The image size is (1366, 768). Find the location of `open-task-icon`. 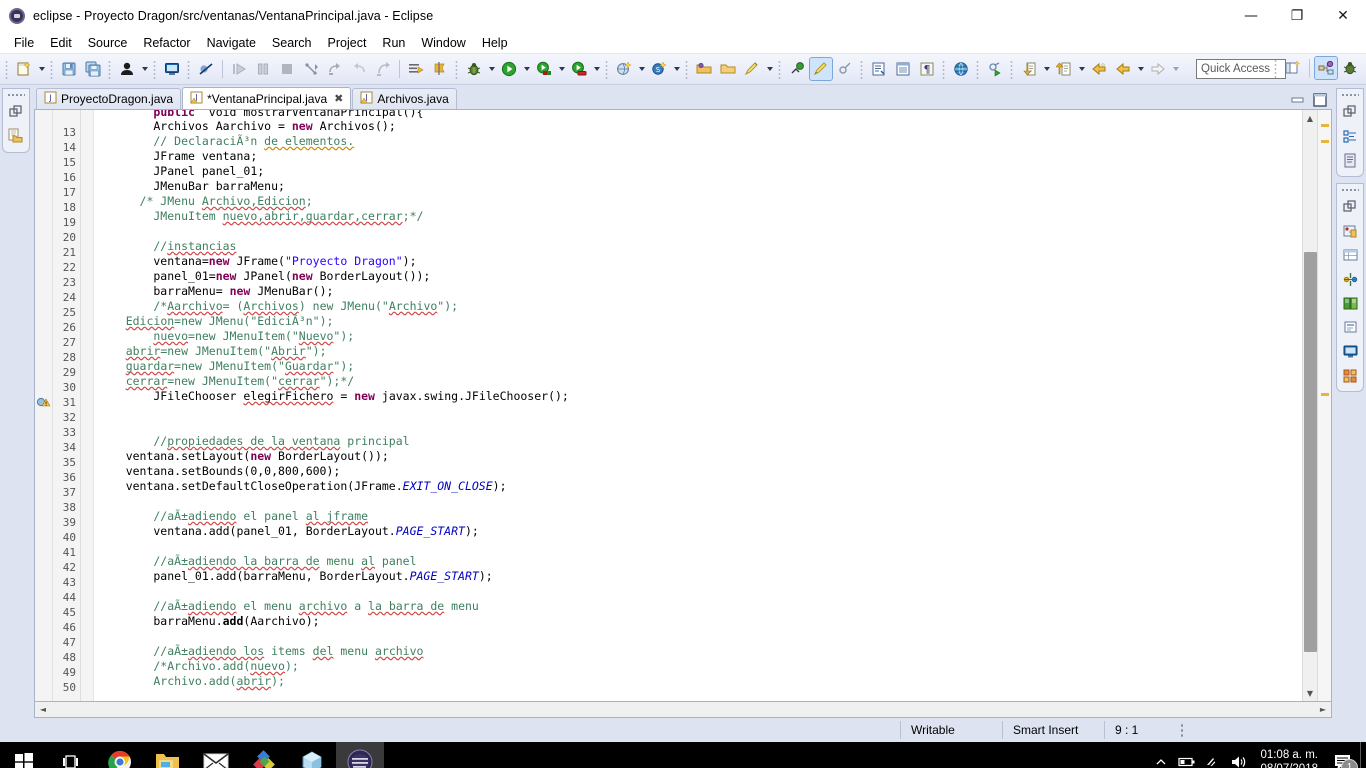

open-task-icon is located at coordinates (728, 69).